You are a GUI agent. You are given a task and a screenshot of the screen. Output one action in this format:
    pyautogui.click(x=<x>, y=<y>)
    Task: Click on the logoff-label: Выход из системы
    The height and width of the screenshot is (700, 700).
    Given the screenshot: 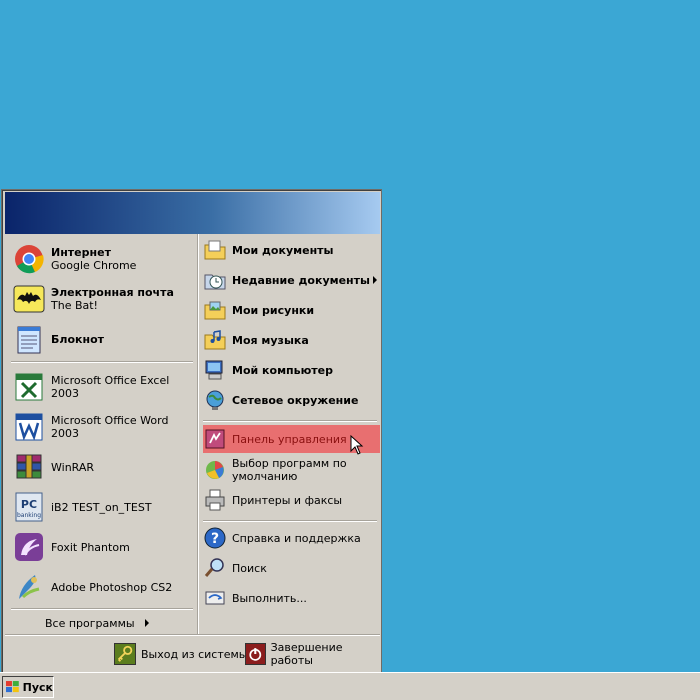 What is the action you would take?
    pyautogui.click(x=194, y=654)
    